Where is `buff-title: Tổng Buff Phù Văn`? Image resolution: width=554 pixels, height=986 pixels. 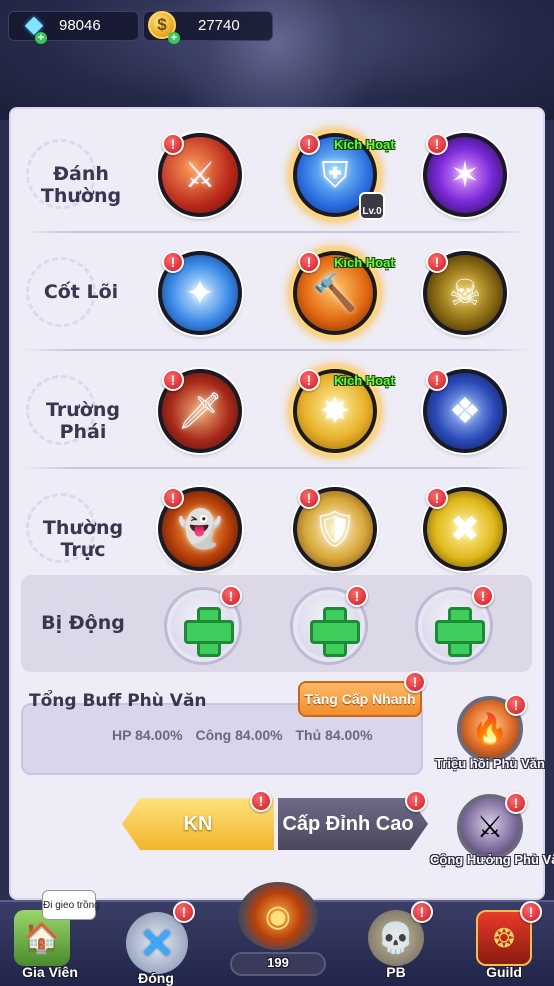
buff-title: Tổng Buff Phù Văn is located at coordinates (118, 701).